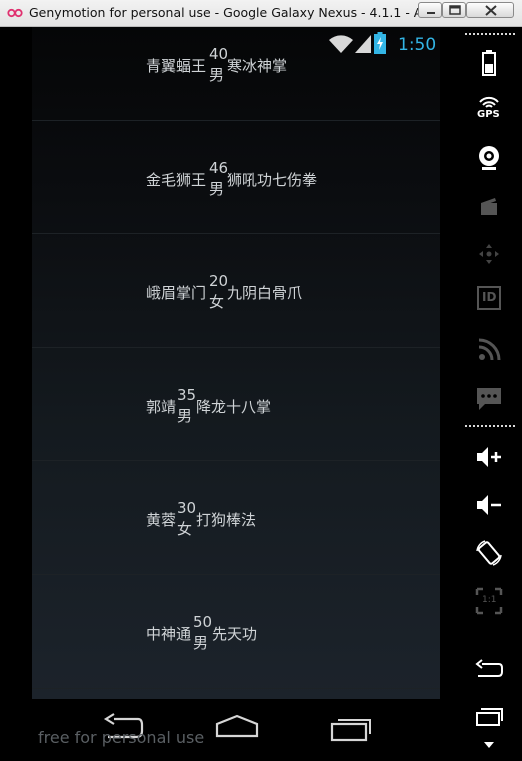 The height and width of the screenshot is (761, 522). Describe the element at coordinates (272, 179) in the screenshot. I see `hero-skill: 狮吼功七伤拳` at that location.